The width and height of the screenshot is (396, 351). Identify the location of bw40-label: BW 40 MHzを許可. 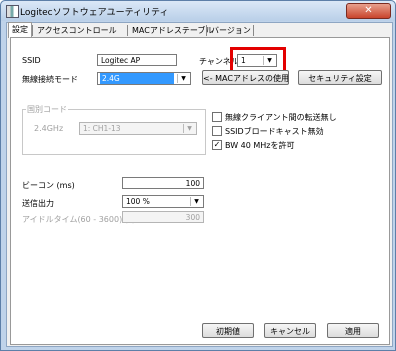
(260, 145).